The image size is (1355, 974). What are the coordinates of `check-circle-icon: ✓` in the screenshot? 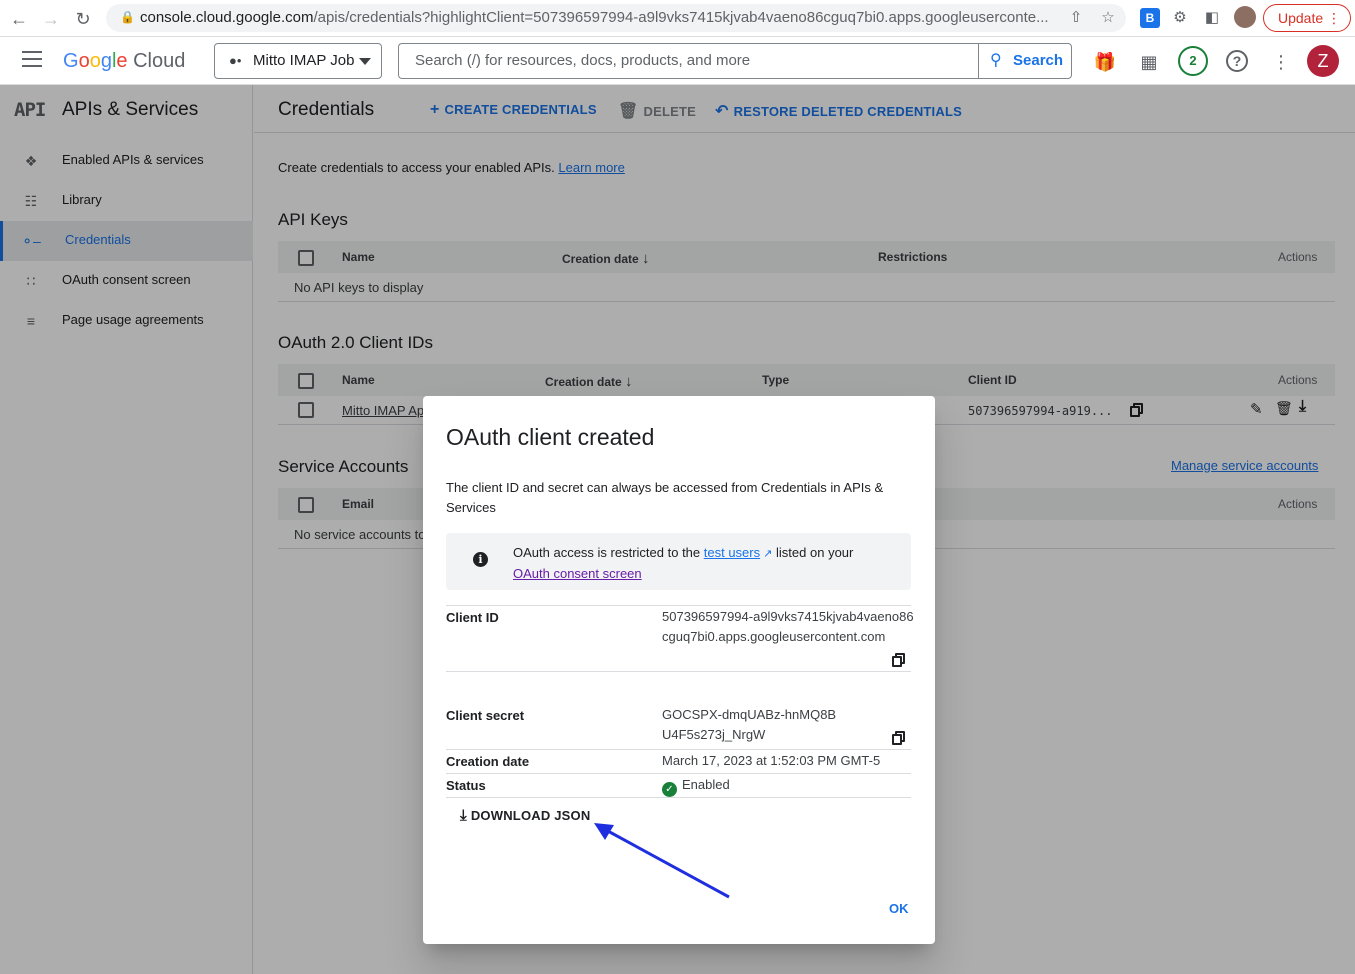 It's located at (669, 789).